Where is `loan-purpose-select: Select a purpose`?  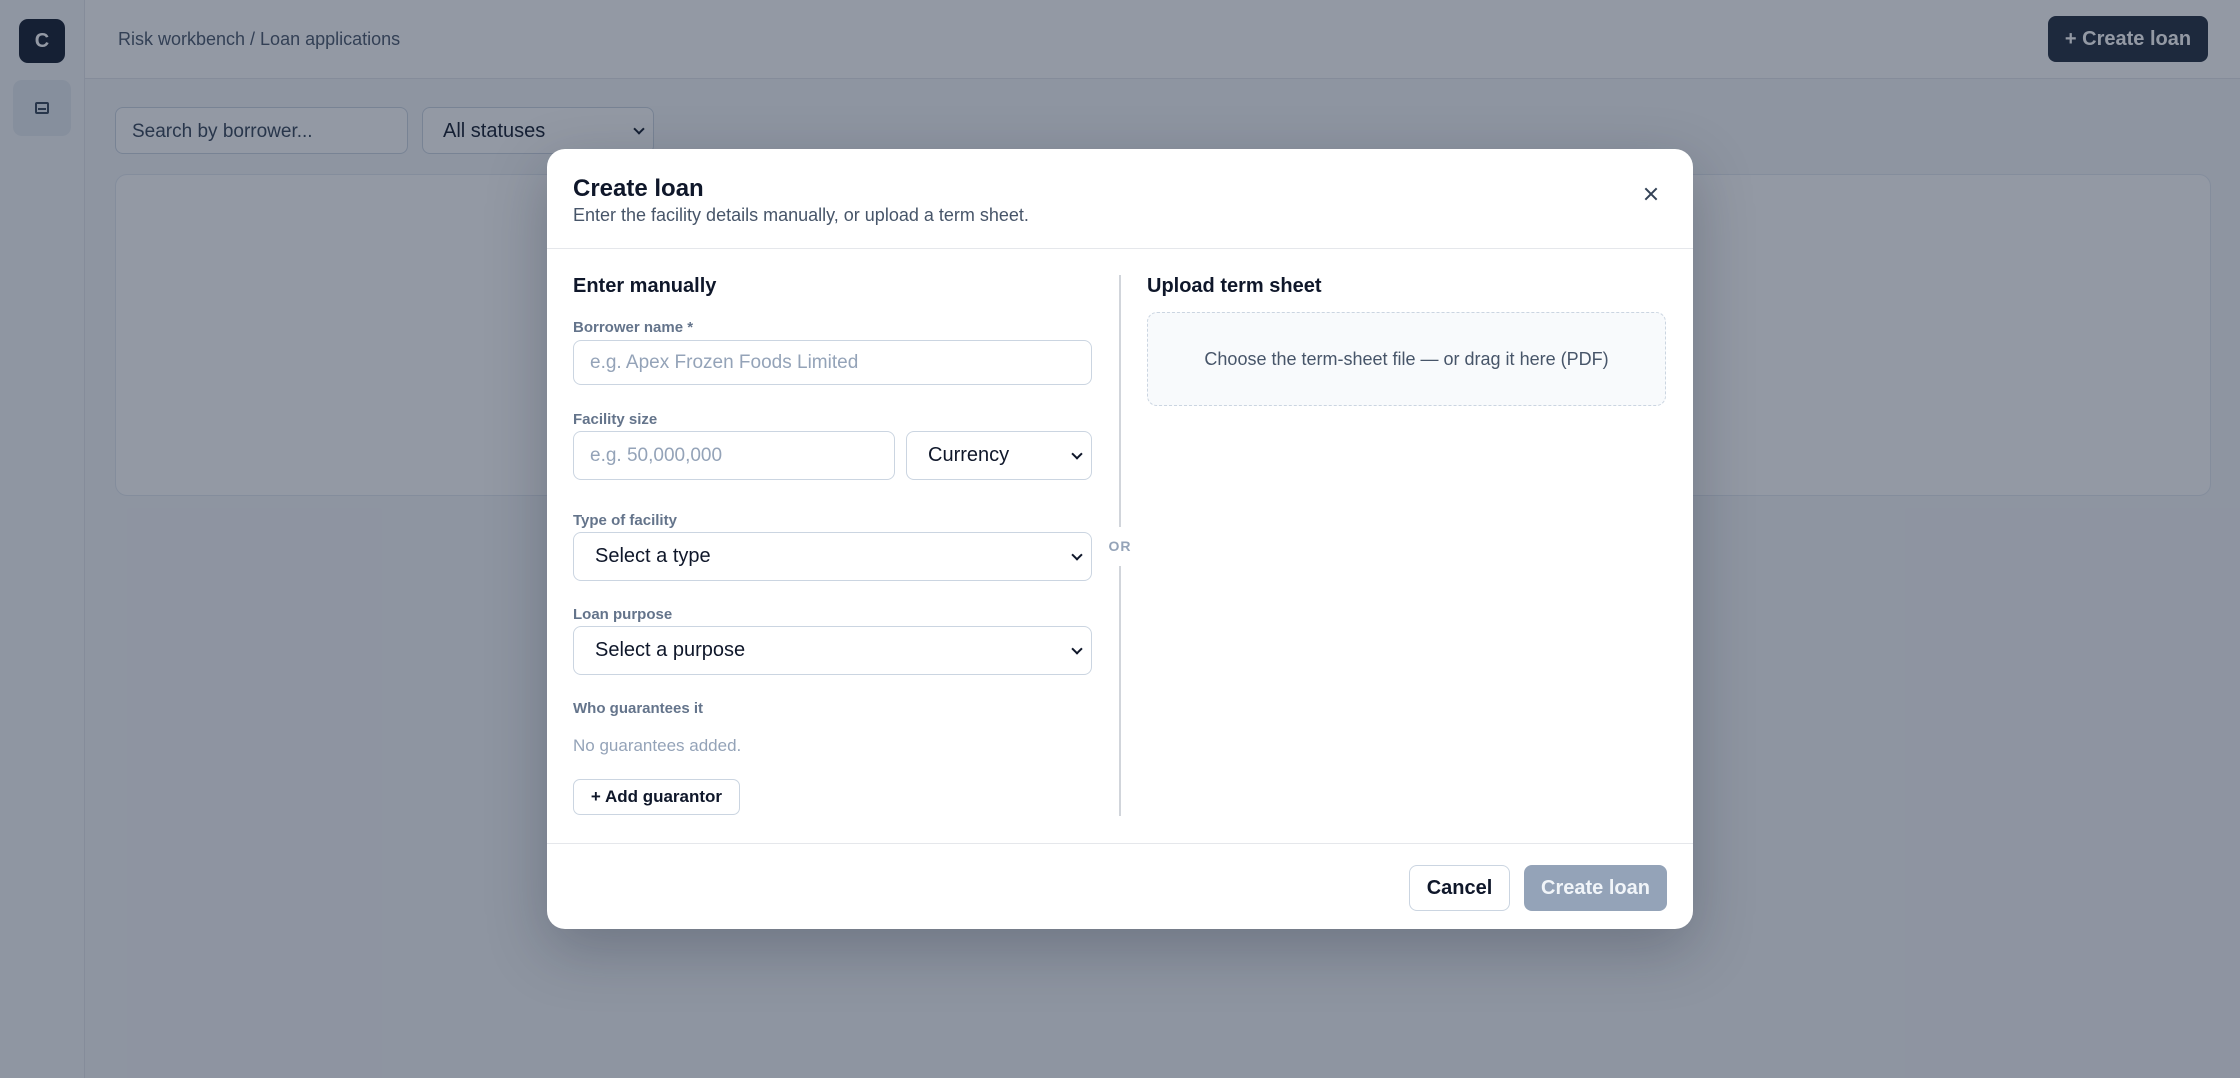
loan-purpose-select: Select a purpose is located at coordinates (832, 650).